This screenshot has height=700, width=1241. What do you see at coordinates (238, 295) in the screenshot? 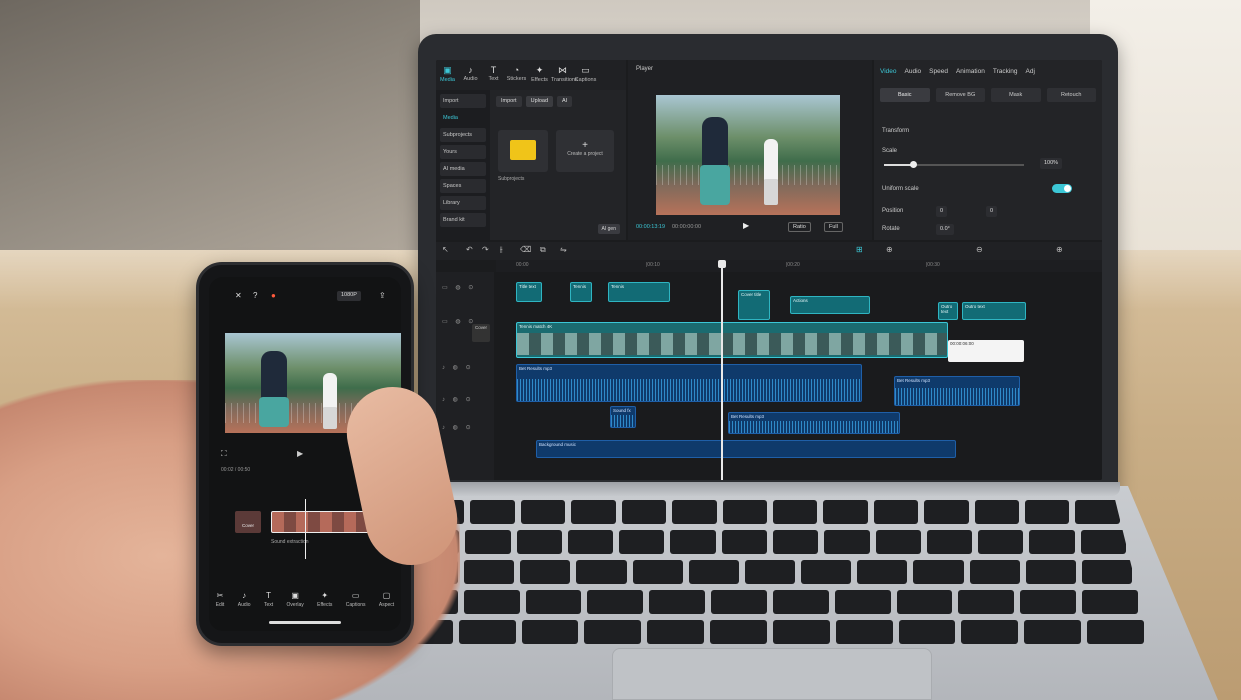
I see `close-icon: ✕` at bounding box center [238, 295].